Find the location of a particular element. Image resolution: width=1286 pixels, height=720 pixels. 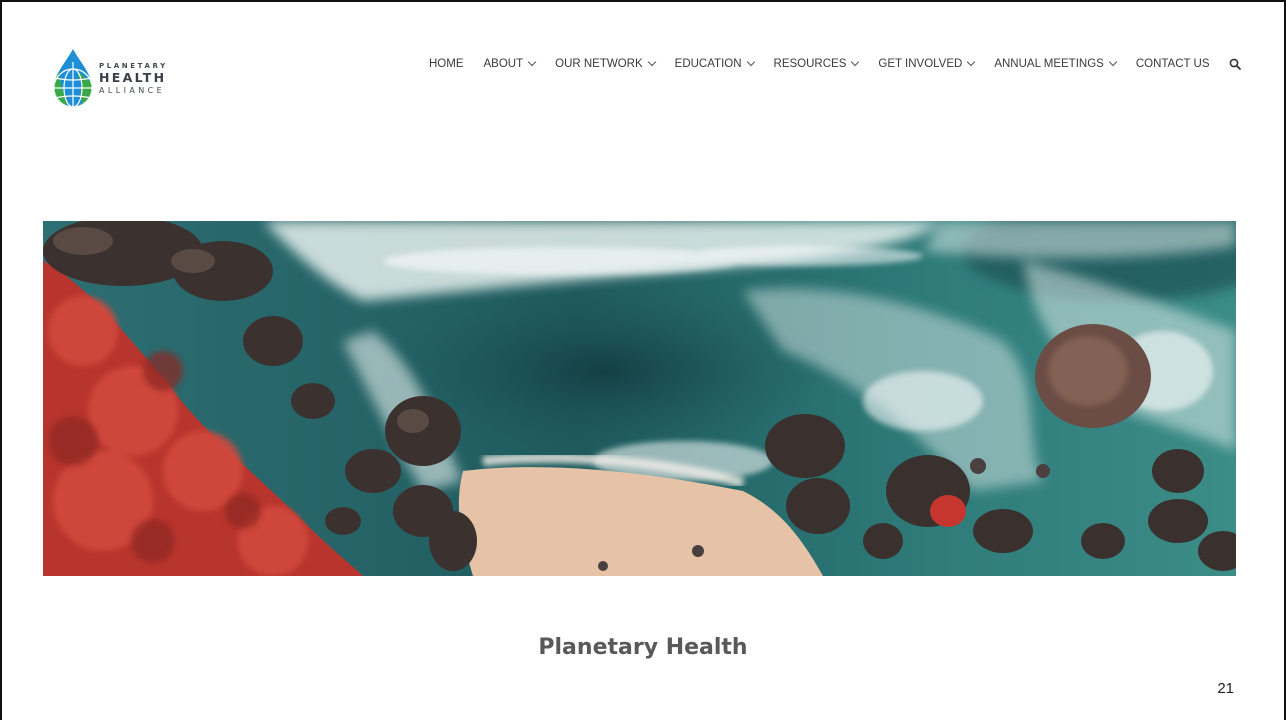

nav-item-label: OUR NETWORK is located at coordinates (599, 64).